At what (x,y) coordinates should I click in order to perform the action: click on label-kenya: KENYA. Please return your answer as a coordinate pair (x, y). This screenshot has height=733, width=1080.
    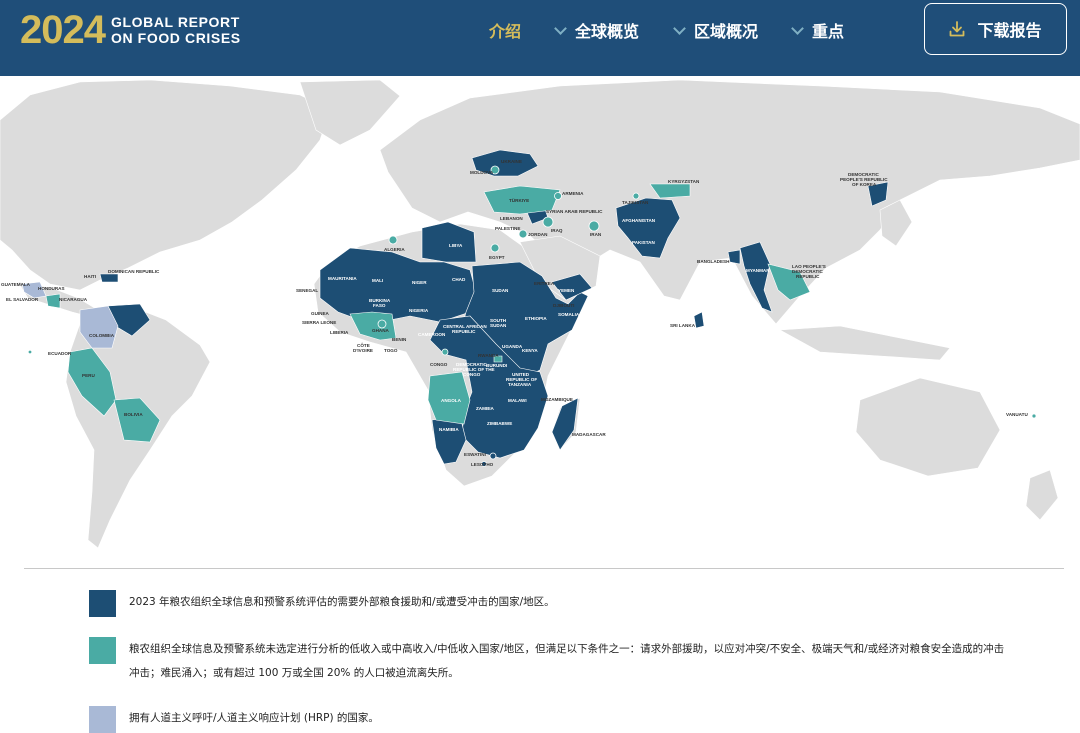
    Looking at the image, I should click on (530, 350).